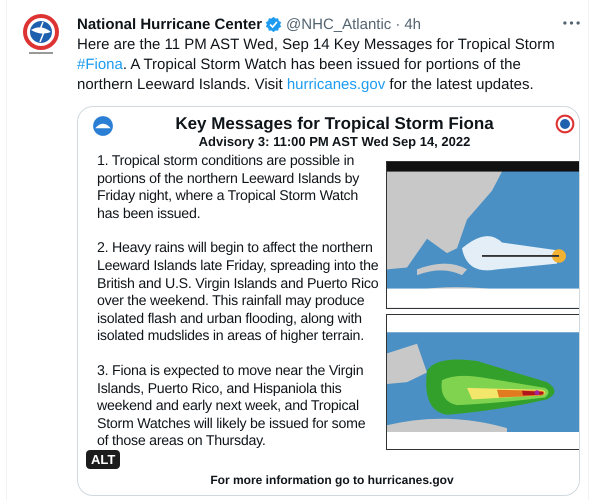 Image resolution: width=597 pixels, height=500 pixels. I want to click on alt-badge: ALT, so click(103, 459).